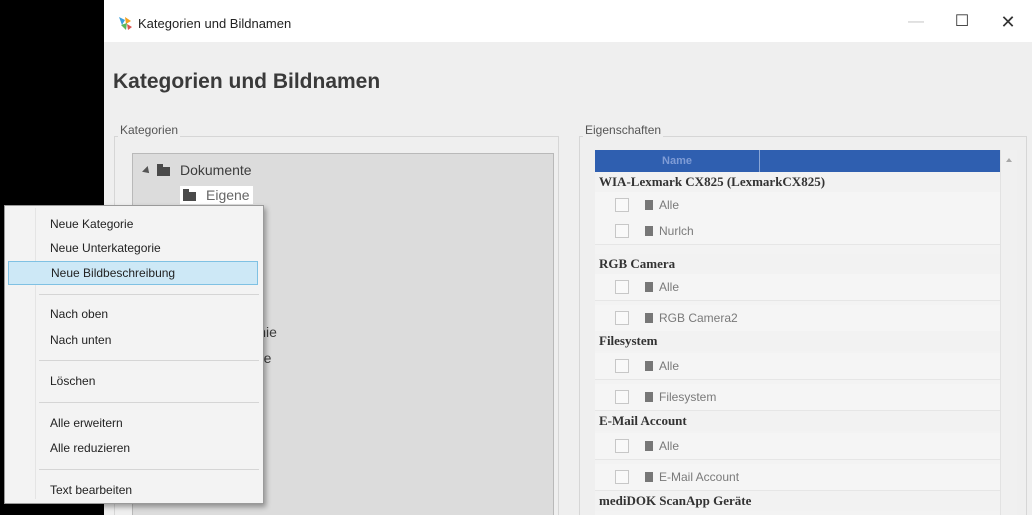 The height and width of the screenshot is (515, 1032). What do you see at coordinates (568, 21) in the screenshot?
I see `title-bar: Kategorien und Bildnamen — ☐ ✕` at bounding box center [568, 21].